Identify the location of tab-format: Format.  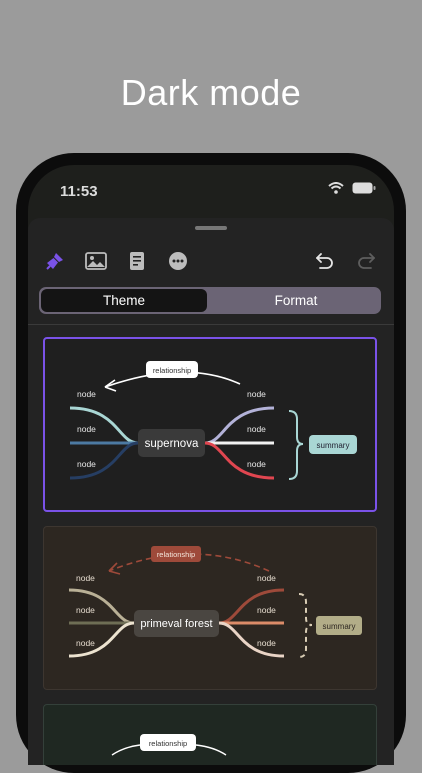
(296, 300).